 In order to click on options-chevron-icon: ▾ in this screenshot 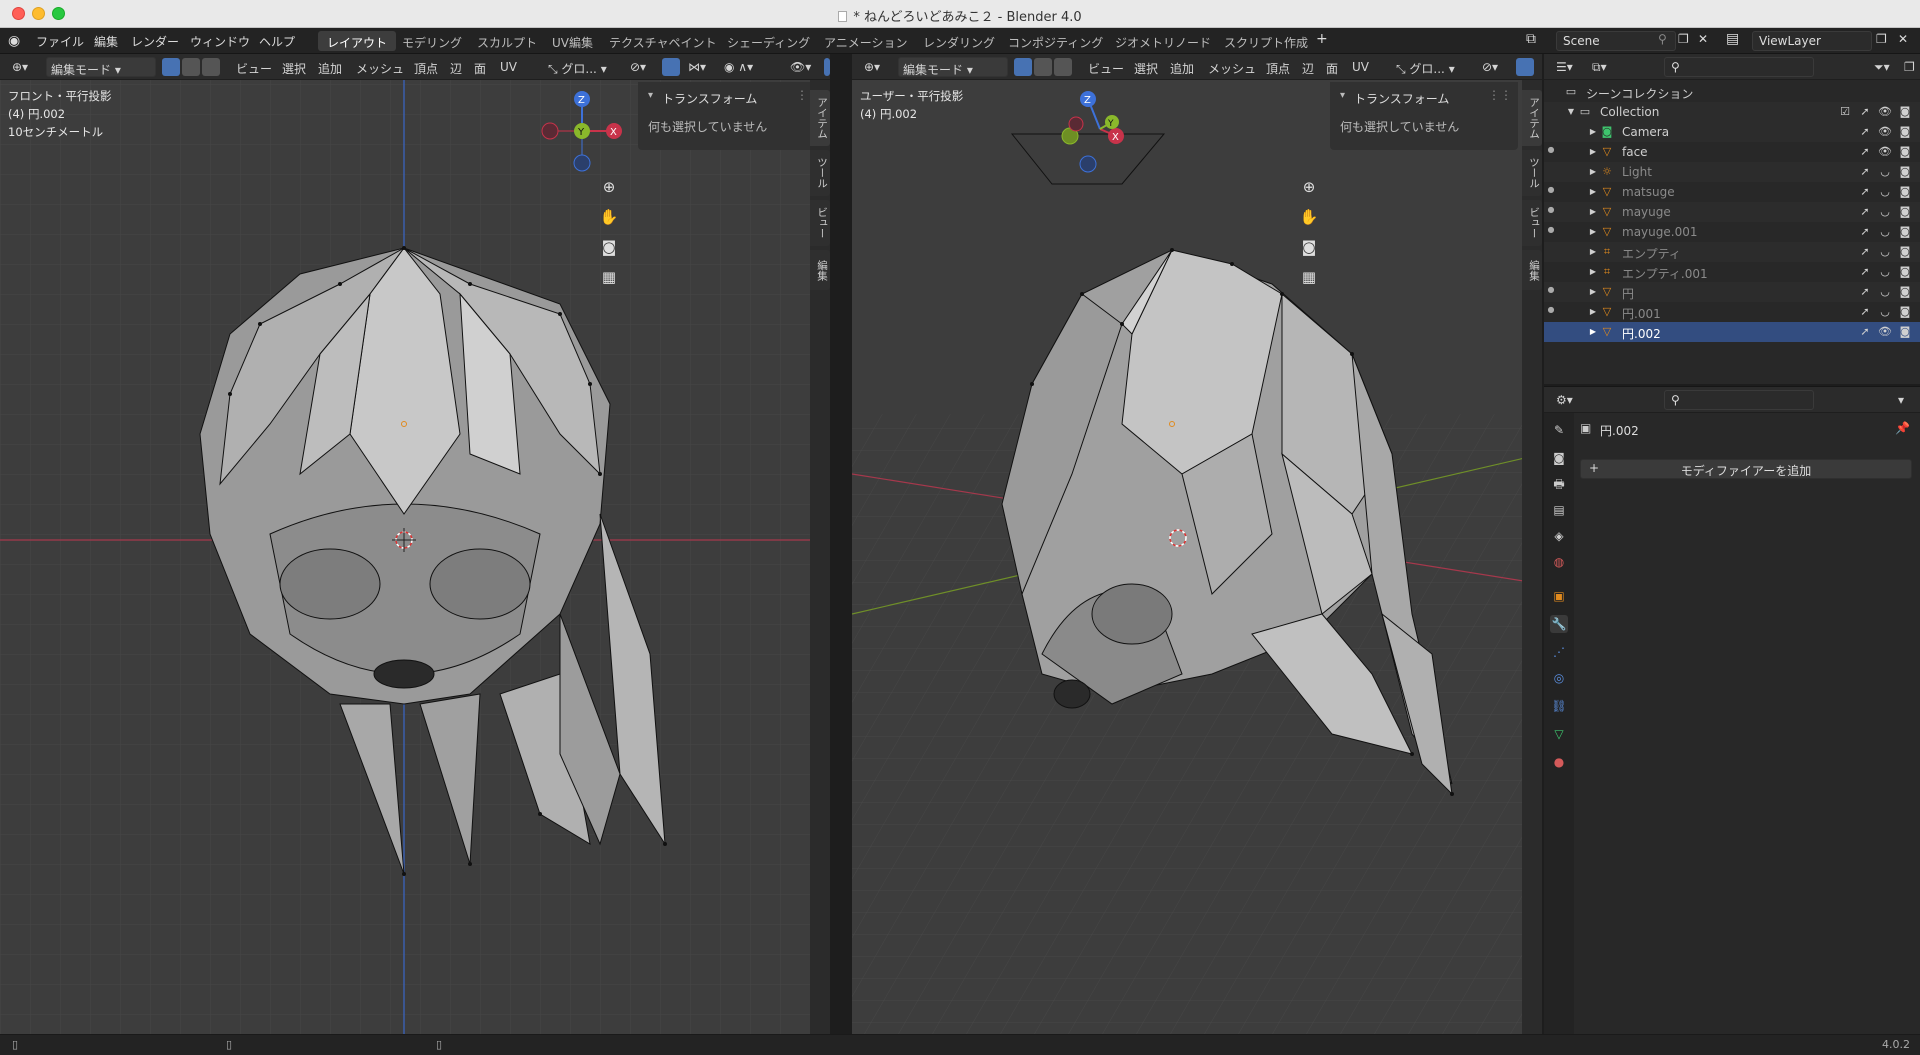, I will do `click(1901, 400)`.